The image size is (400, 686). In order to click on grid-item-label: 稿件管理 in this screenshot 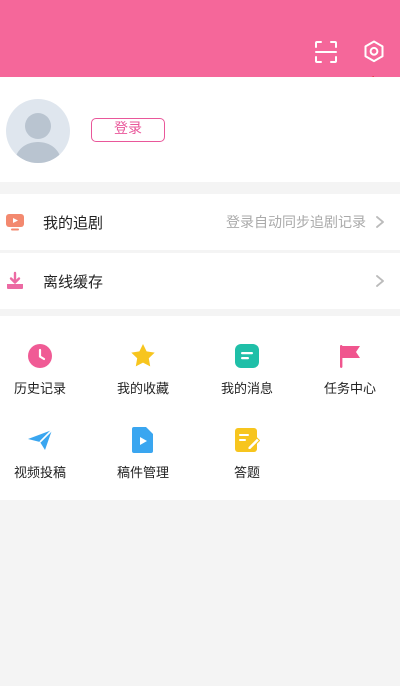, I will do `click(142, 473)`.